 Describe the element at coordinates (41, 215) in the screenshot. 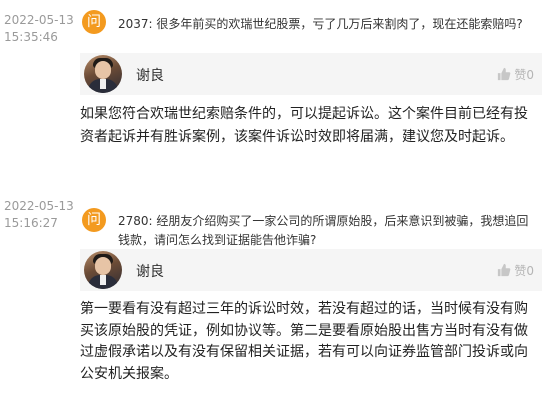

I see `timestamp: 2022-05-13 15:16:27` at that location.